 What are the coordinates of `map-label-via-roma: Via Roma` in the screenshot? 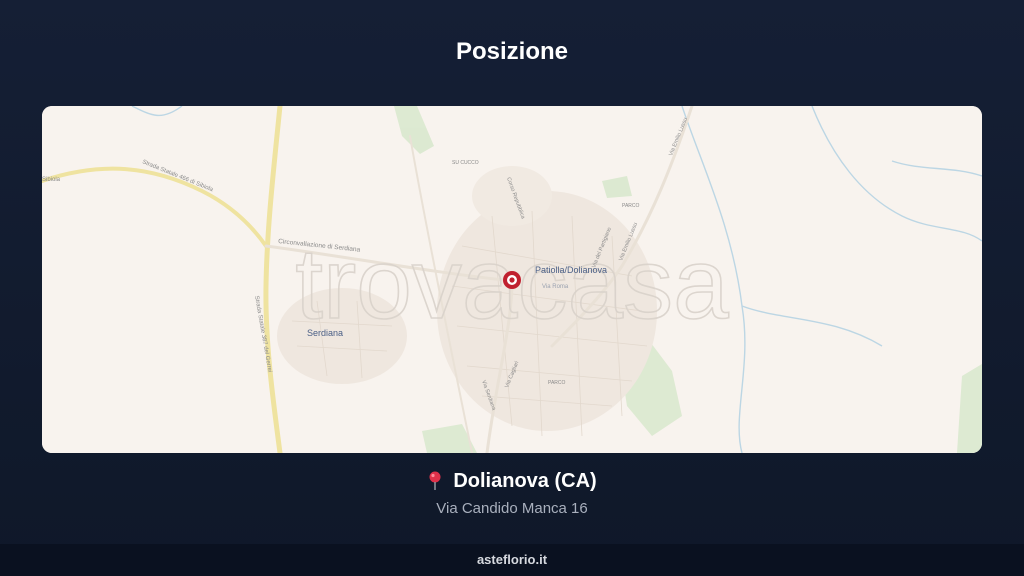 It's located at (555, 287).